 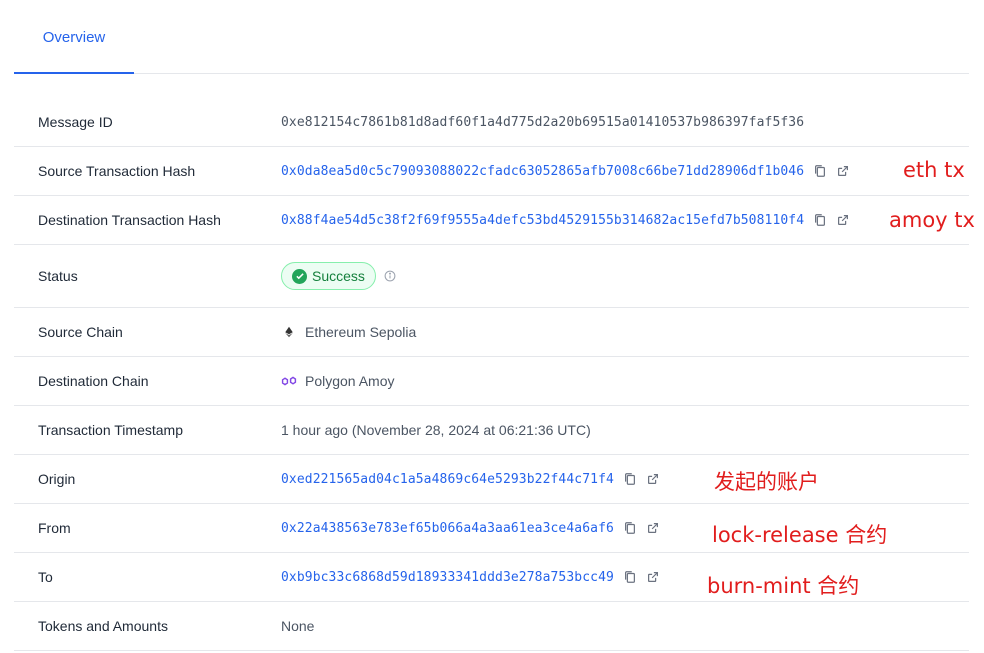 I want to click on annotation-origin: 发起的账户, so click(x=766, y=482).